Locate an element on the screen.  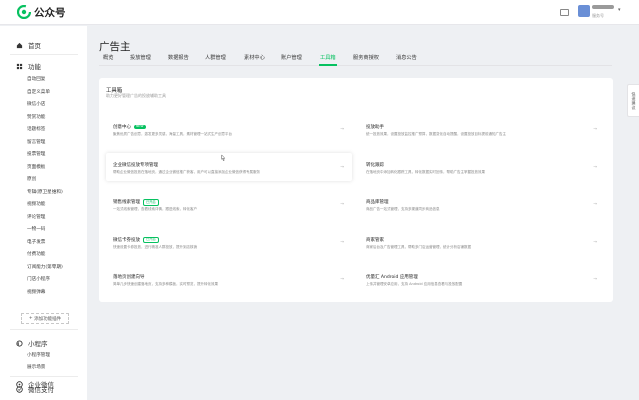
tab-item: 账户管理 is located at coordinates (291, 57).